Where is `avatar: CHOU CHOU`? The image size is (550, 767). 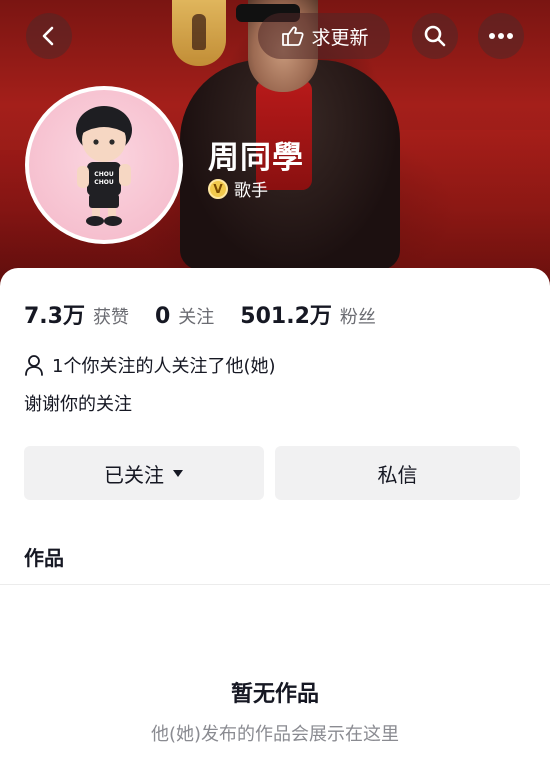 avatar: CHOU CHOU is located at coordinates (104, 165).